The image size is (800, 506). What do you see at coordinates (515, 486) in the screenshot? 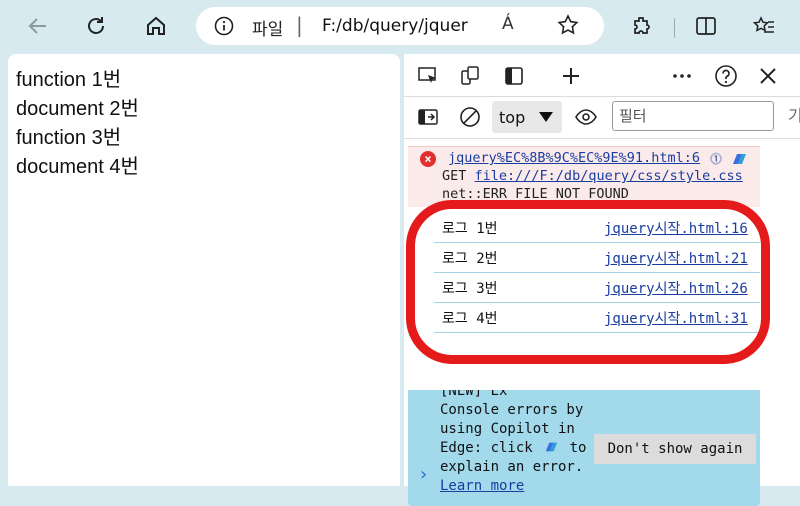
I see `learn-more-link: Learn more` at bounding box center [515, 486].